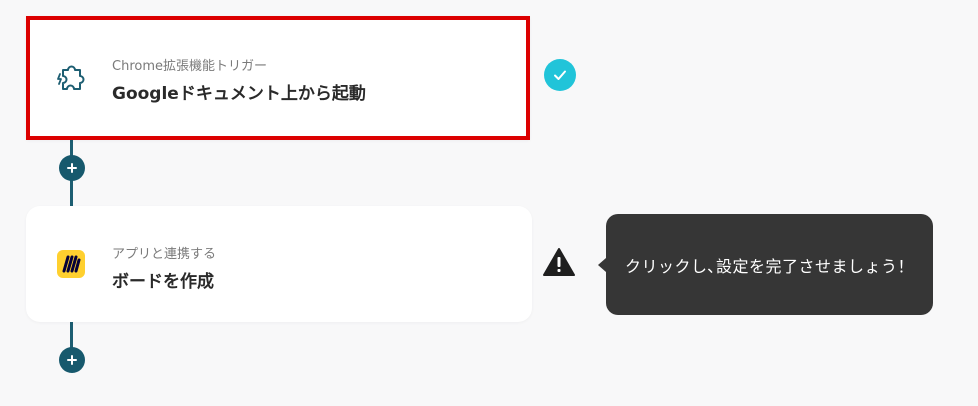 This screenshot has height=406, width=978. I want to click on puzzle-piece-icon, so click(73, 78).